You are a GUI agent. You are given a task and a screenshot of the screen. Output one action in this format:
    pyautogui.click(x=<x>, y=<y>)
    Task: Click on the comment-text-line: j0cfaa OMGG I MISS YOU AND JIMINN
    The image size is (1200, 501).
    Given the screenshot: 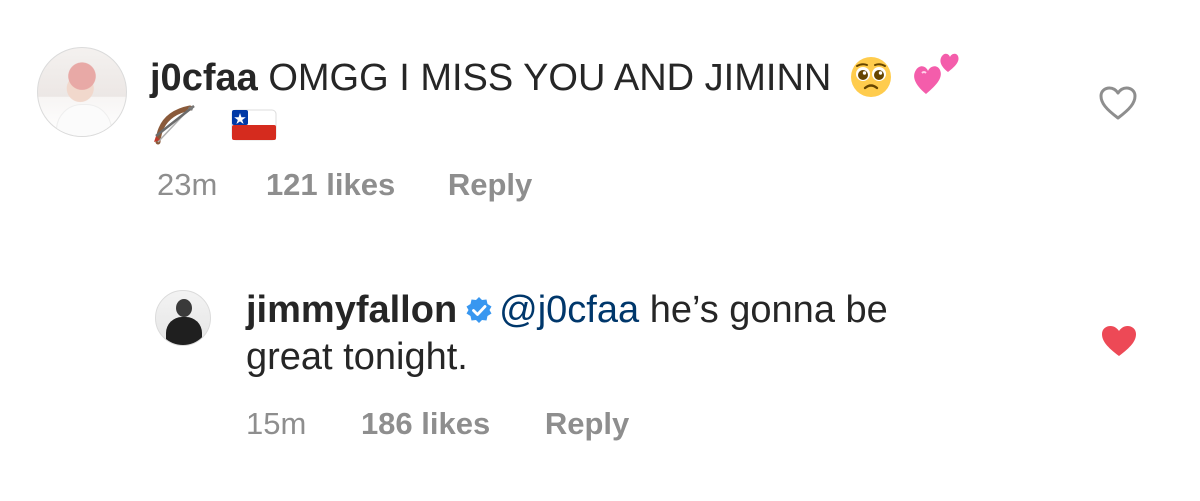 What is the action you would take?
    pyautogui.click(x=557, y=77)
    